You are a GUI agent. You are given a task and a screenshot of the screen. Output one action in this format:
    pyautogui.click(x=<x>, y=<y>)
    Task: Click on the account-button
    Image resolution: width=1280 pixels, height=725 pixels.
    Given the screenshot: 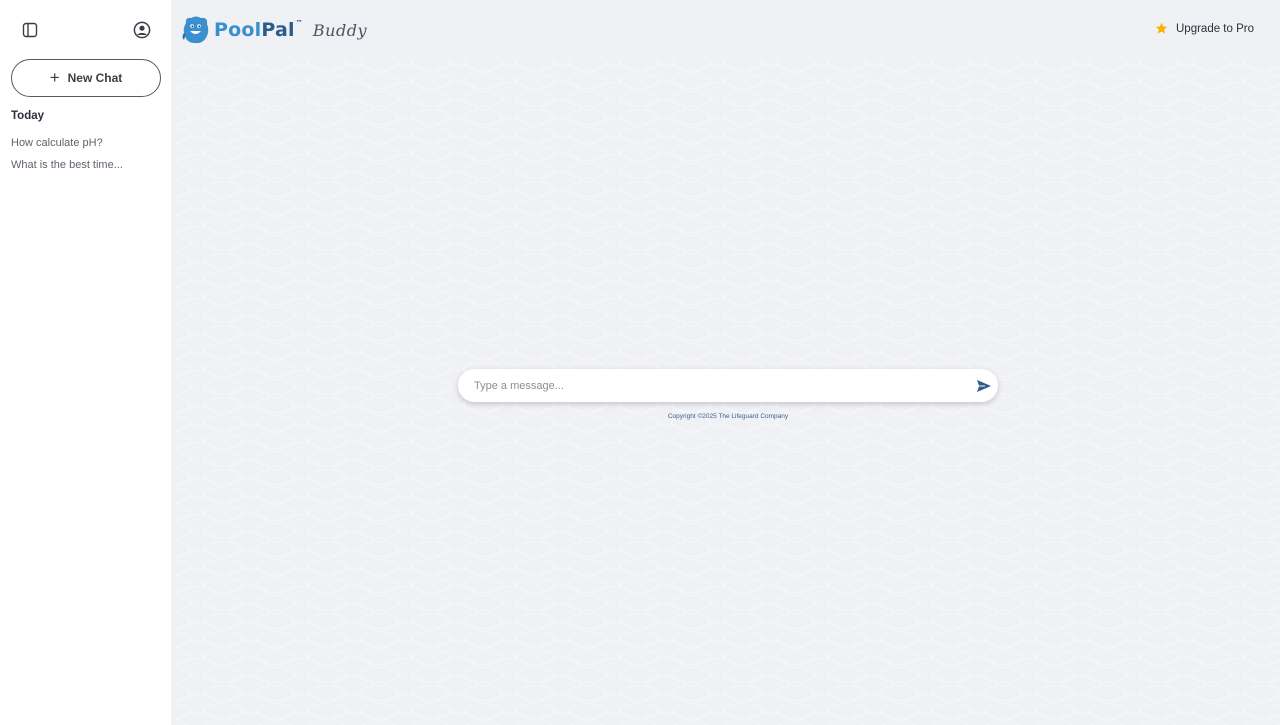 What is the action you would take?
    pyautogui.click(x=142, y=30)
    